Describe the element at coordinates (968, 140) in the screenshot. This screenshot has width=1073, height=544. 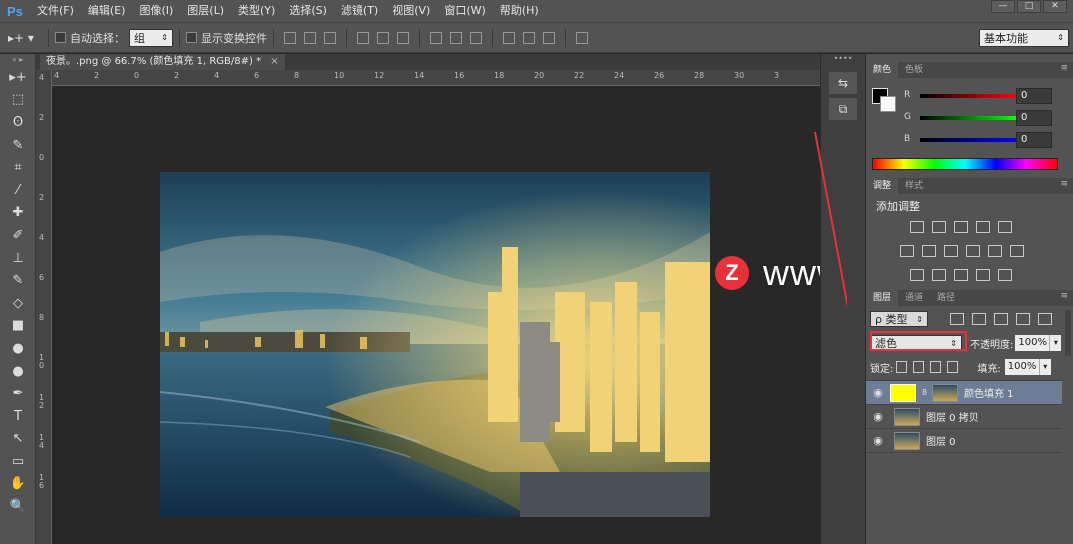
I see `slider-b` at that location.